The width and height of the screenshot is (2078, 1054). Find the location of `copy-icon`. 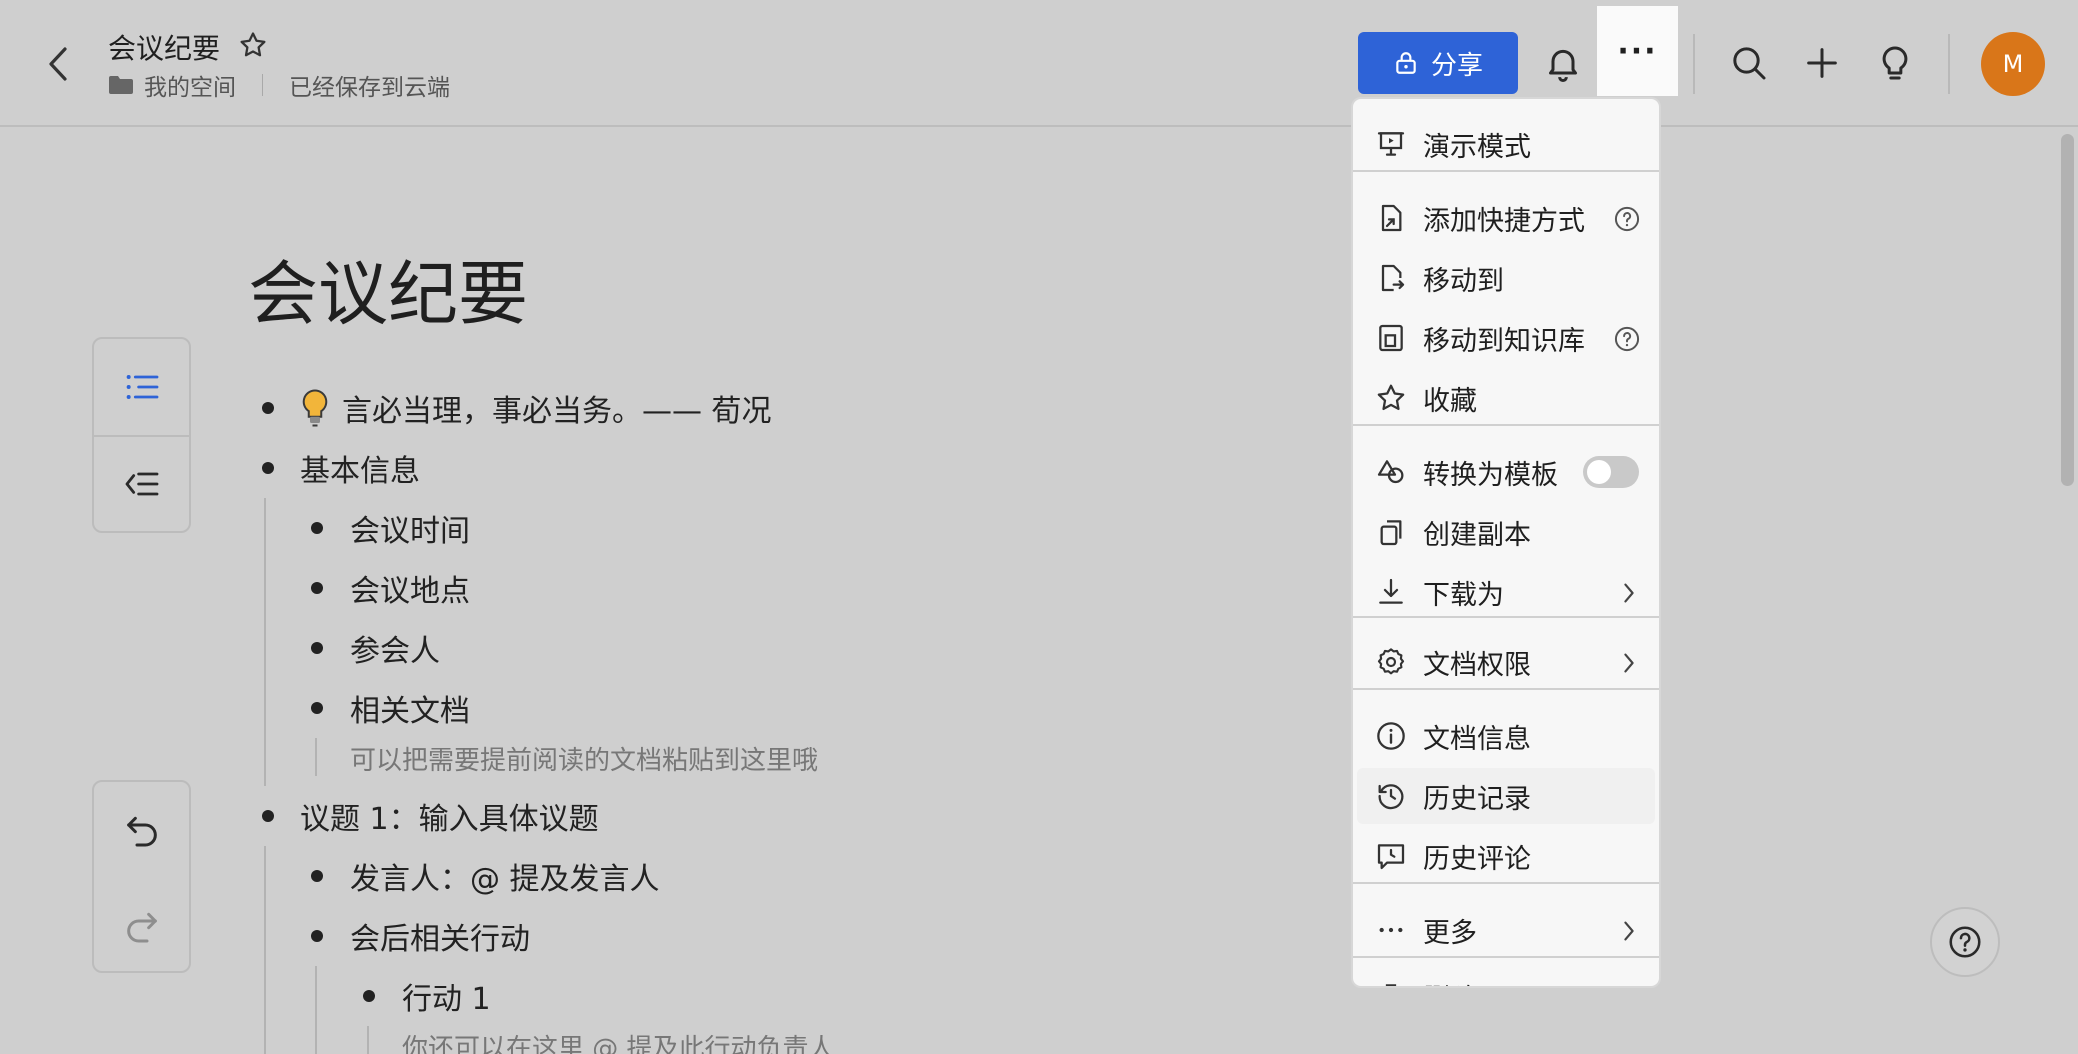

copy-icon is located at coordinates (1391, 533).